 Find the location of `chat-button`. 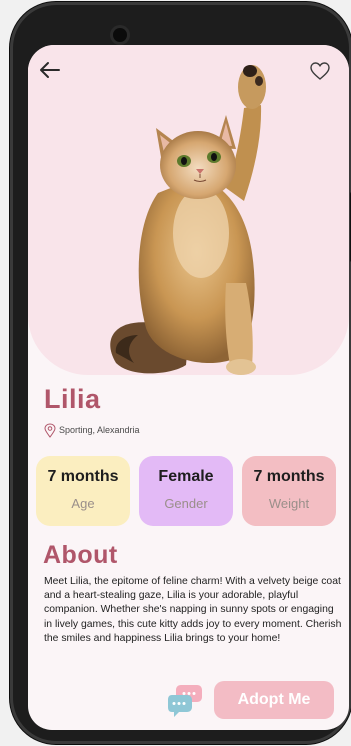

chat-button is located at coordinates (185, 700).